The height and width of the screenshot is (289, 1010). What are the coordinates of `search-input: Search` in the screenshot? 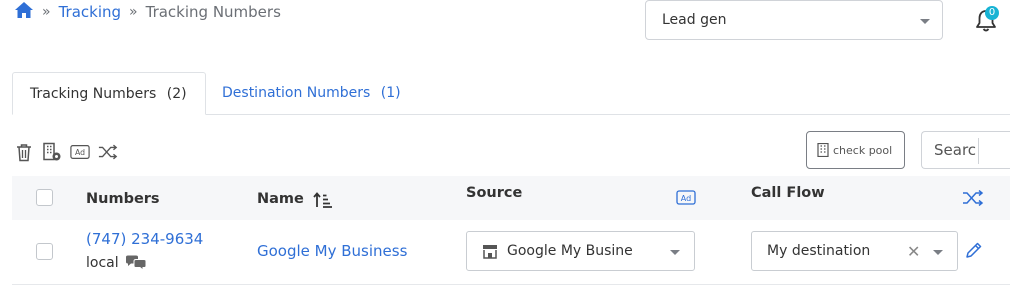 It's located at (965, 150).